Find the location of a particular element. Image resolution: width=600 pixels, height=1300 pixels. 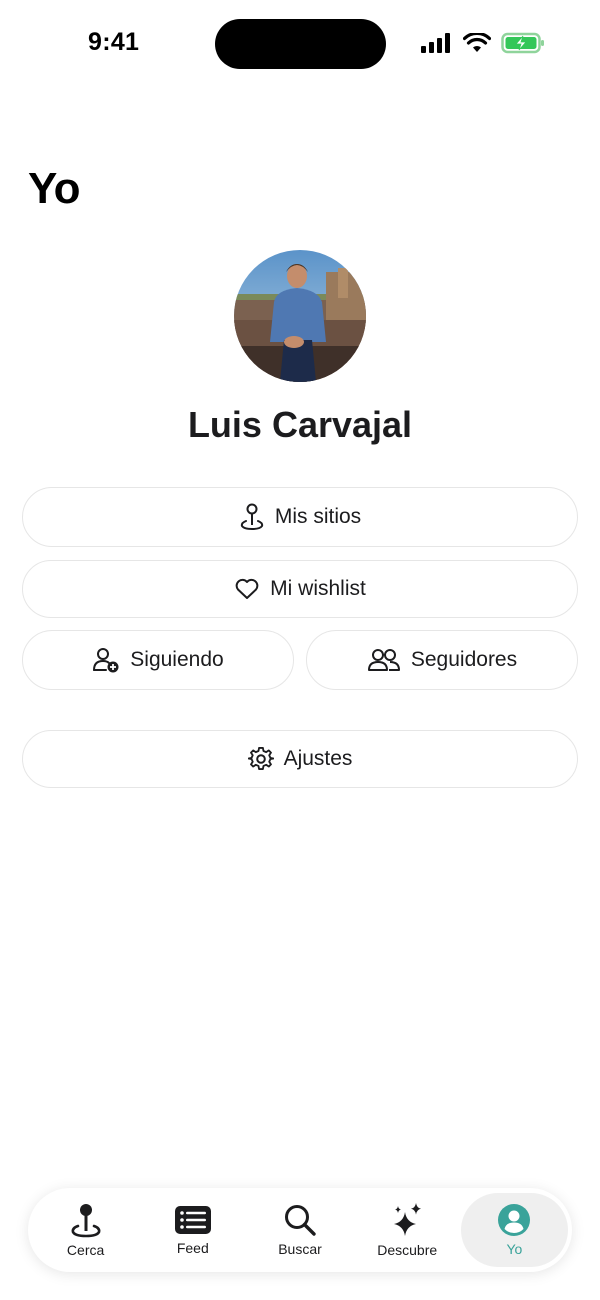

tab-cerca: Cerca is located at coordinates (85, 1230).